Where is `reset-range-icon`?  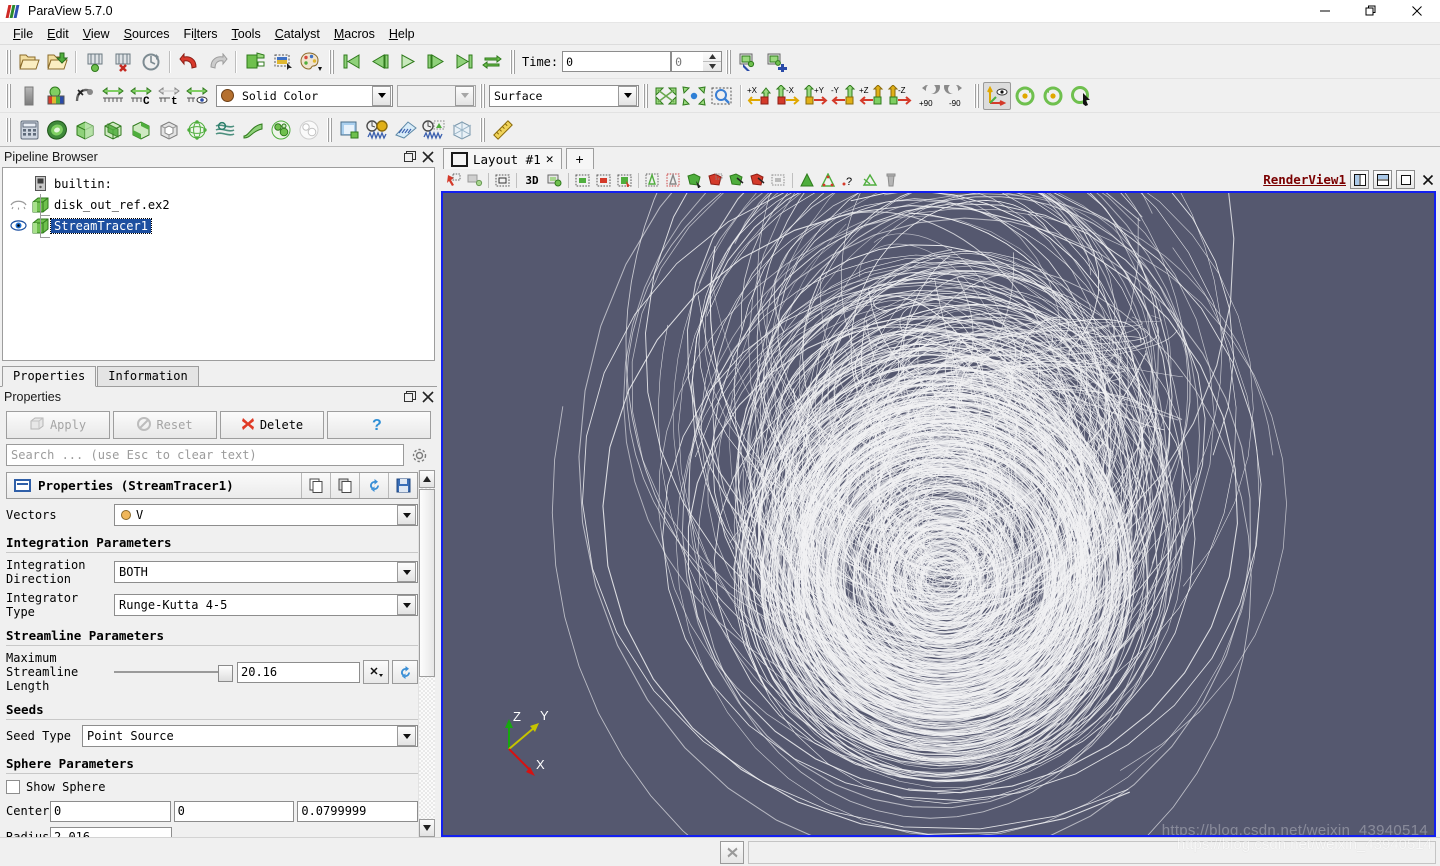 reset-range-icon is located at coordinates (376, 672).